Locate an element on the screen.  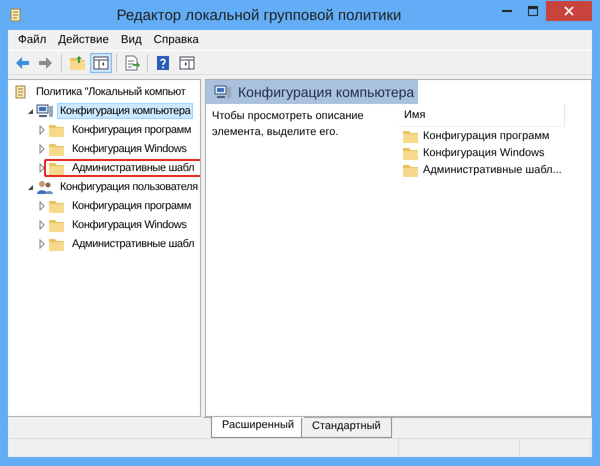
menu-item: Файл is located at coordinates (32, 40).